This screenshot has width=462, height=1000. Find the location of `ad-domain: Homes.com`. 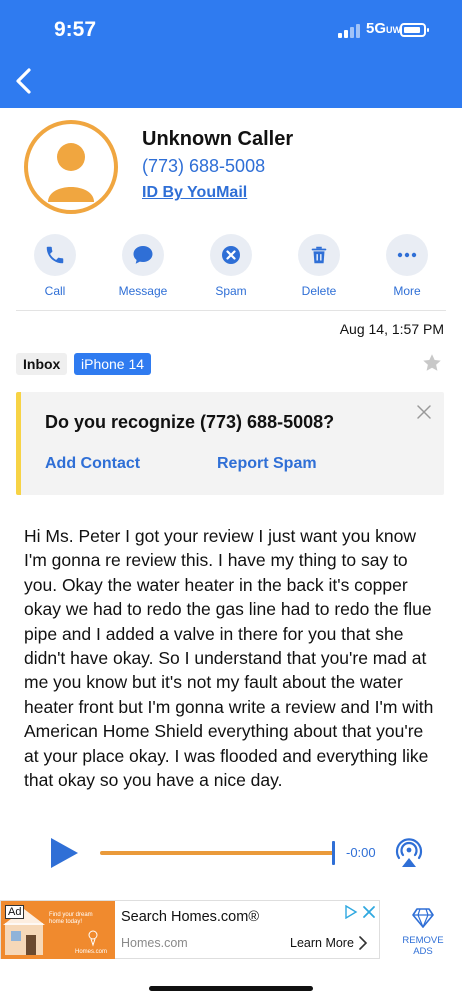

ad-domain: Homes.com is located at coordinates (154, 943).